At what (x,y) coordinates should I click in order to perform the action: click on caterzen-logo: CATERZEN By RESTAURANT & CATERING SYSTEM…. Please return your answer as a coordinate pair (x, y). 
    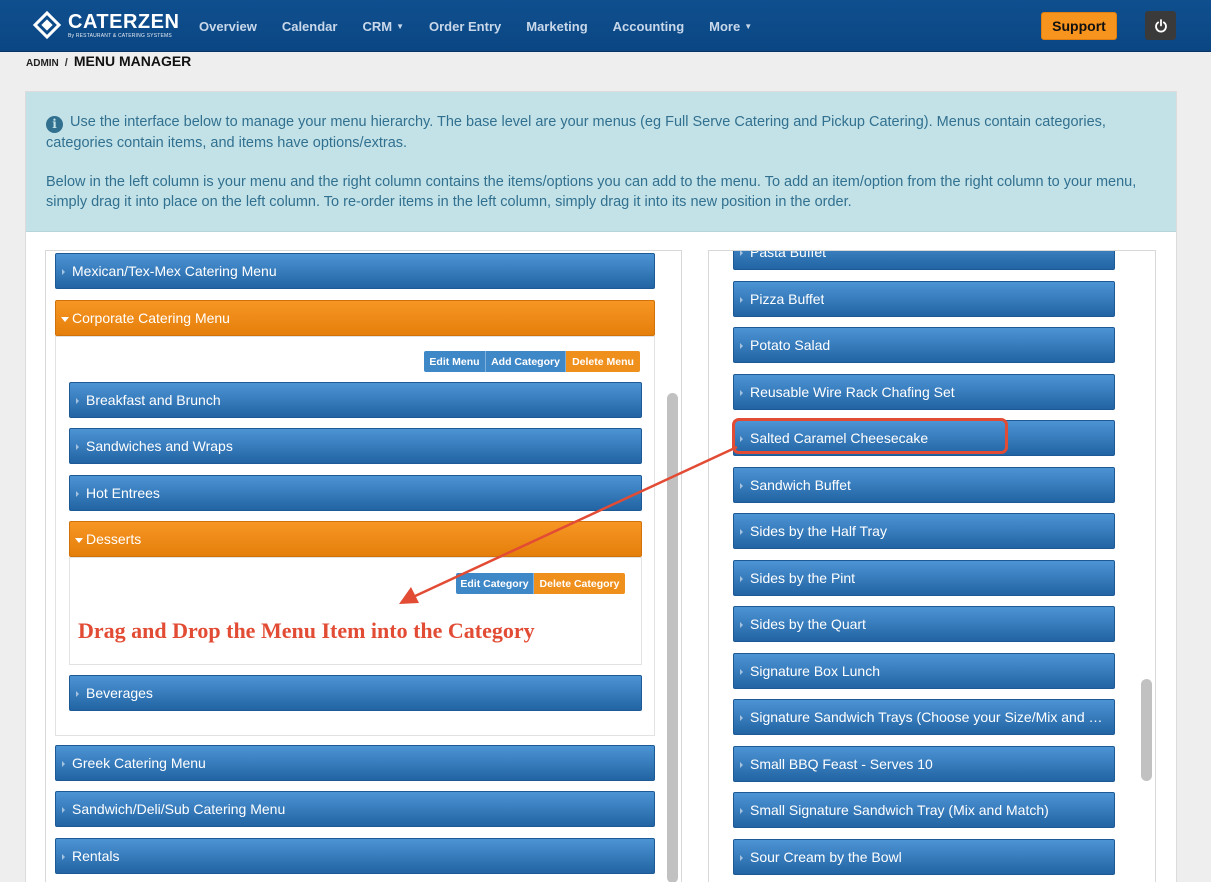
    Looking at the image, I should click on (105, 25).